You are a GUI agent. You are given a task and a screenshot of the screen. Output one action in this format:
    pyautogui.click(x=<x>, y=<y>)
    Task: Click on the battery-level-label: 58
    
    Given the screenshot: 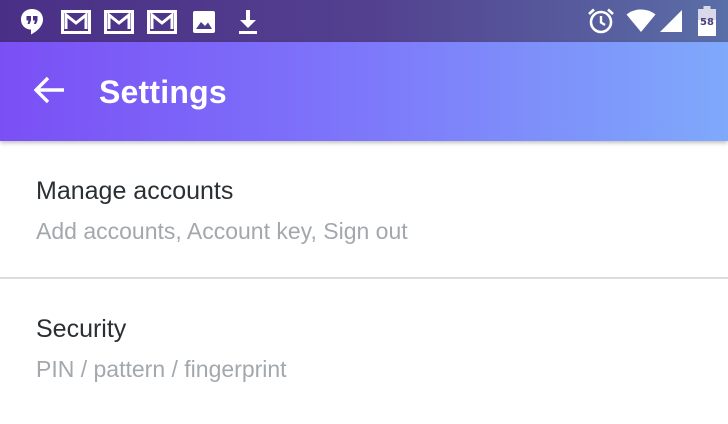 What is the action you would take?
    pyautogui.click(x=707, y=22)
    